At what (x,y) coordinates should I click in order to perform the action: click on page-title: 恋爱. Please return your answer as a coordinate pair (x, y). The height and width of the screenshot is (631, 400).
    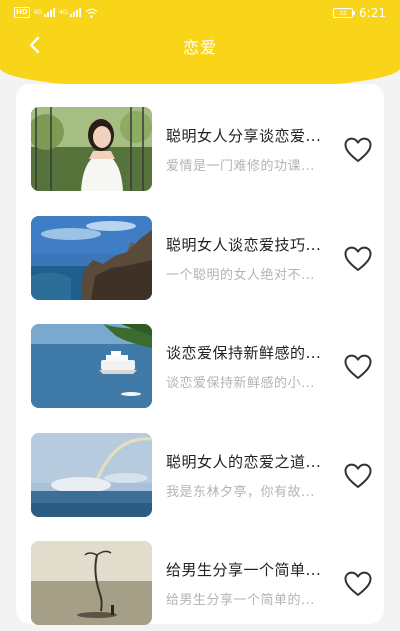
    Looking at the image, I should click on (199, 47).